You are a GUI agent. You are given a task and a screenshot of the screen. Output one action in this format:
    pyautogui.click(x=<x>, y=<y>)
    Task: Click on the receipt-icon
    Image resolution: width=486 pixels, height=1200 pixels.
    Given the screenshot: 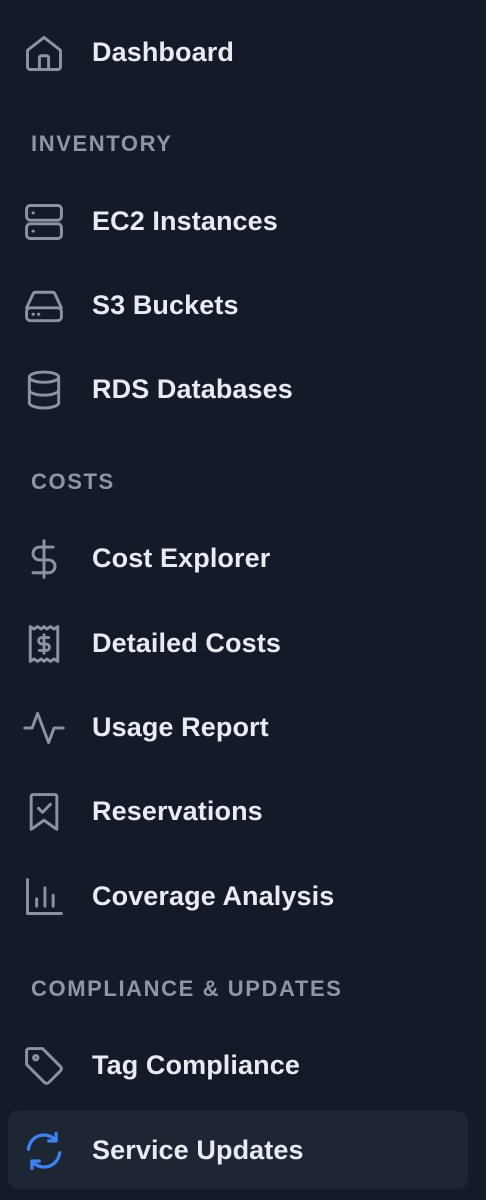 What is the action you would take?
    pyautogui.click(x=44, y=644)
    